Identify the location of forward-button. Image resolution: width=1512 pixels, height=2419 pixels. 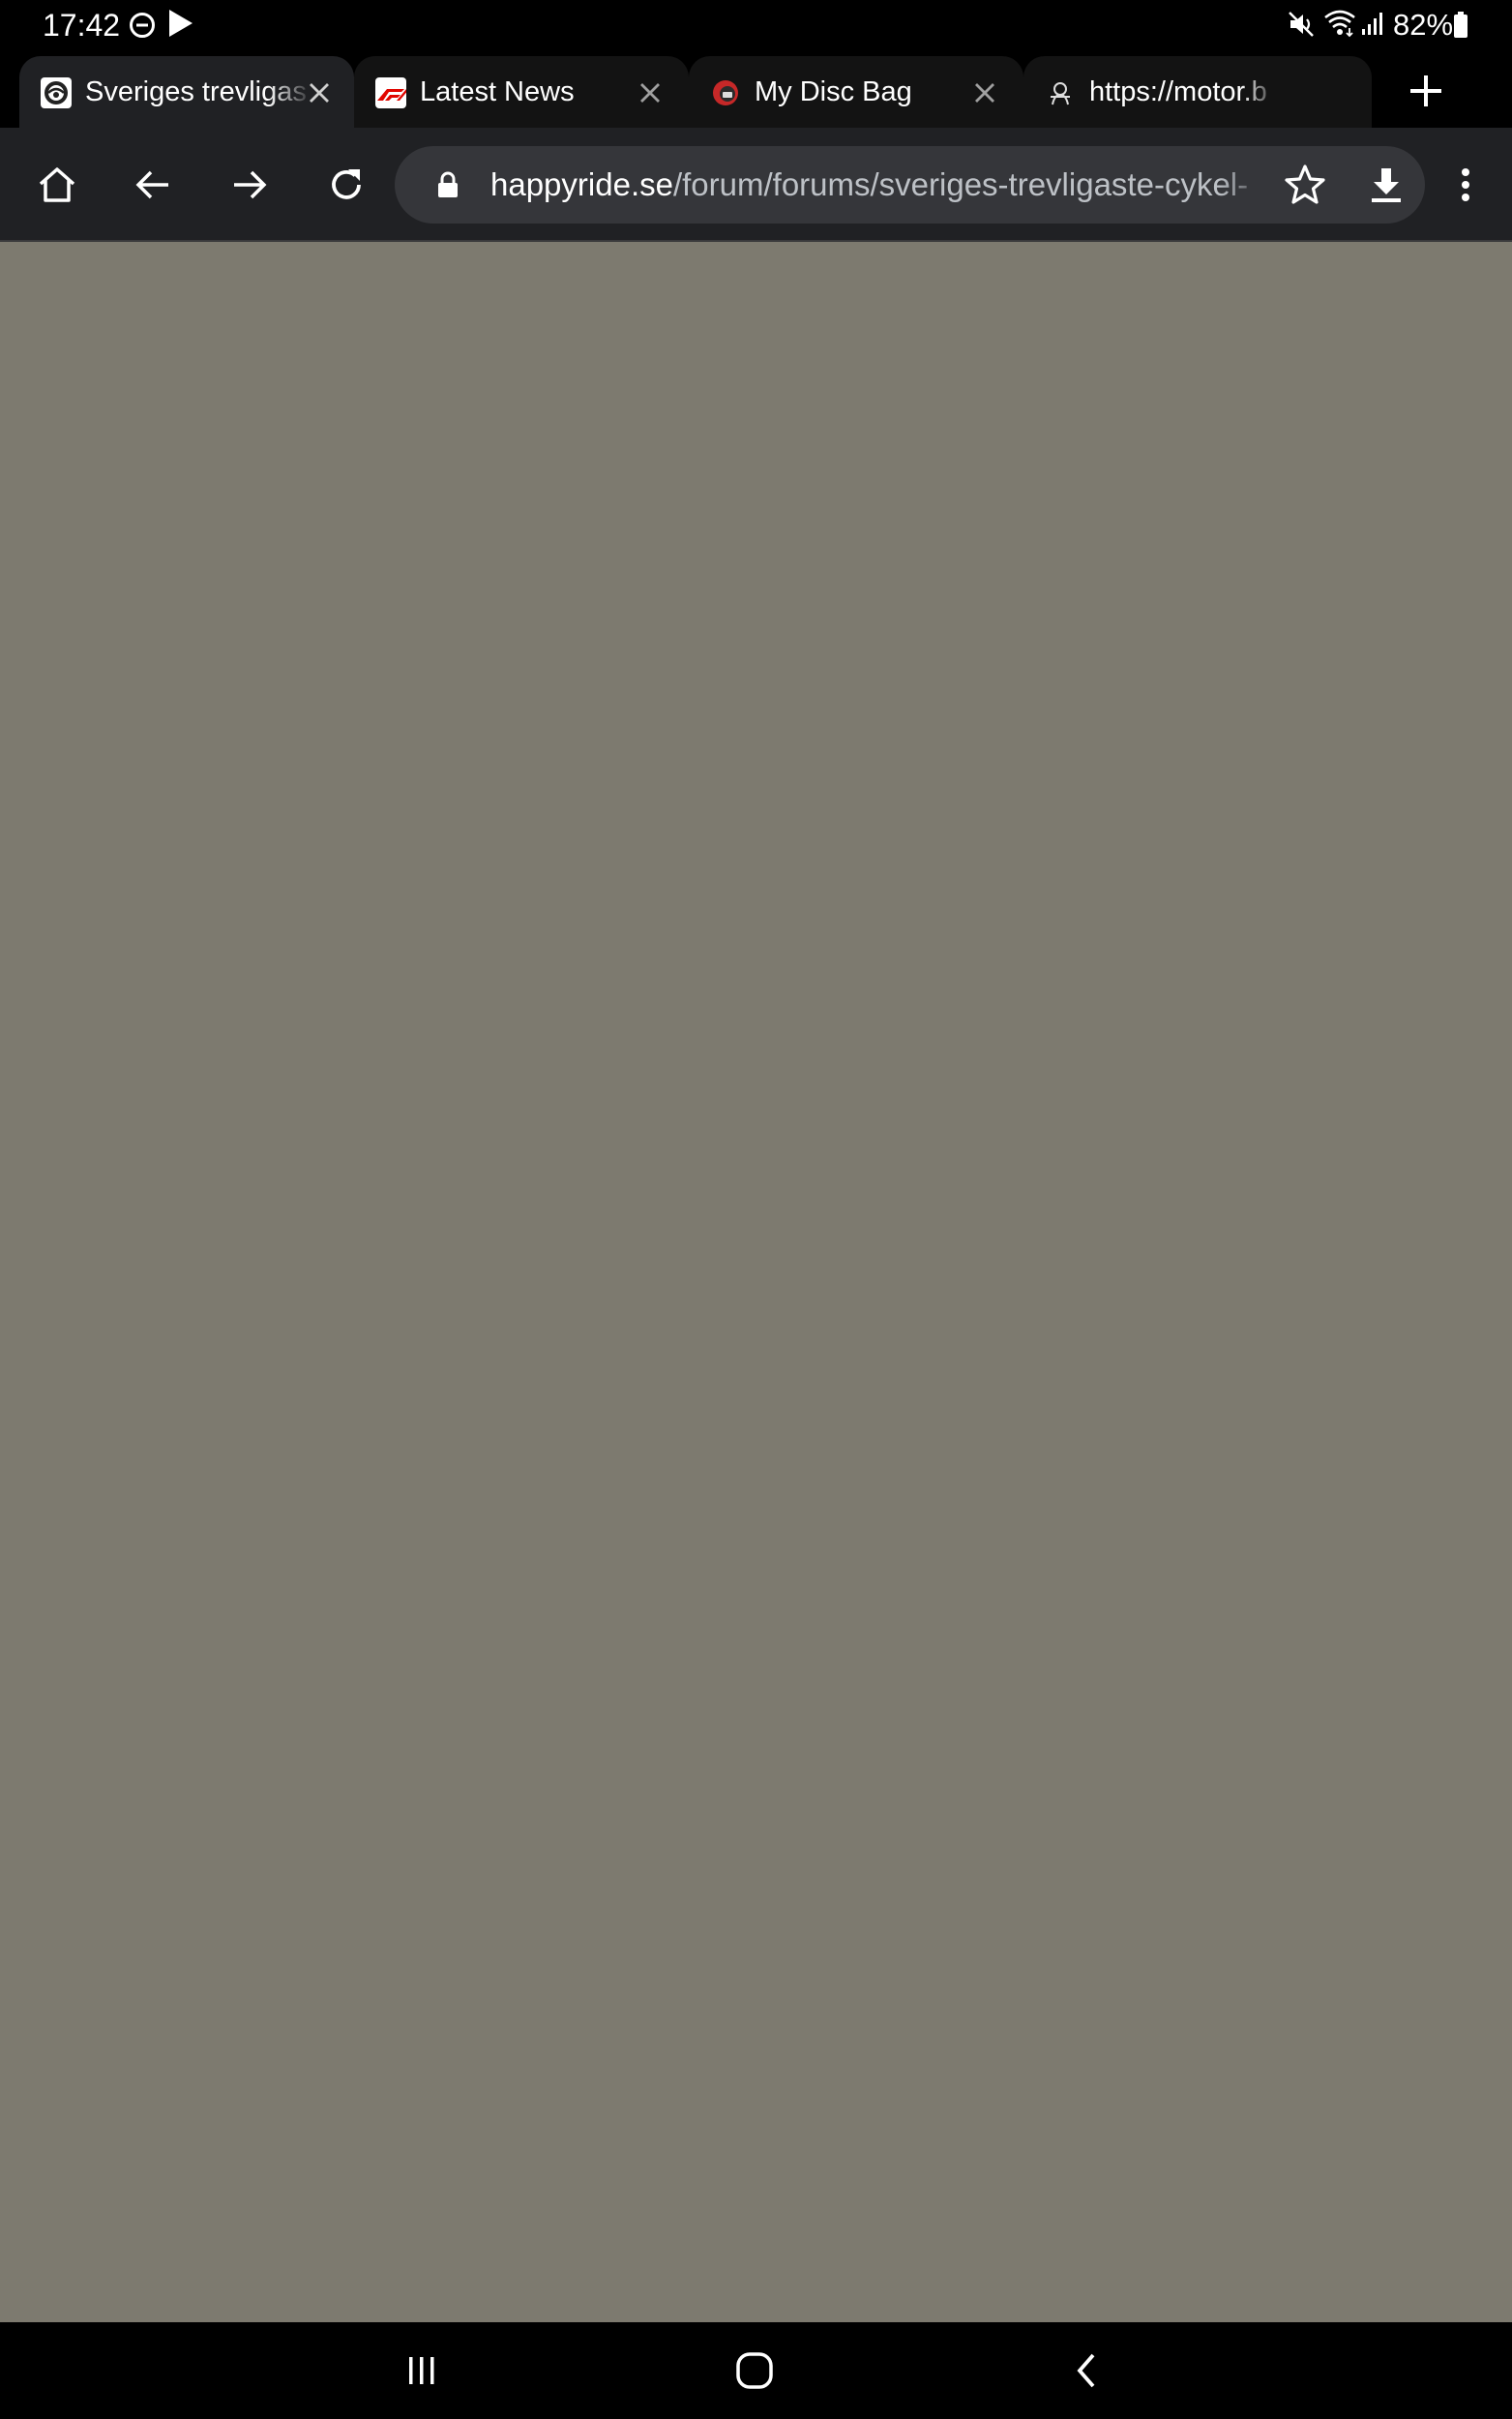
(250, 185).